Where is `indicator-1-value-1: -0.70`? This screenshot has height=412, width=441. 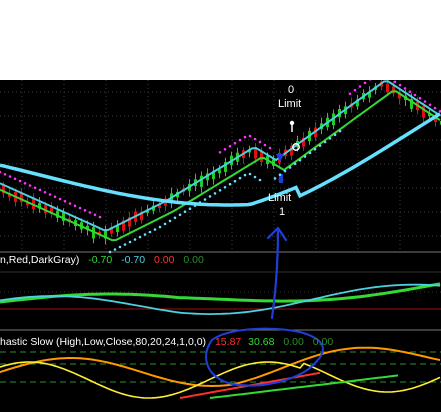 indicator-1-value-1: -0.70 is located at coordinates (100, 260).